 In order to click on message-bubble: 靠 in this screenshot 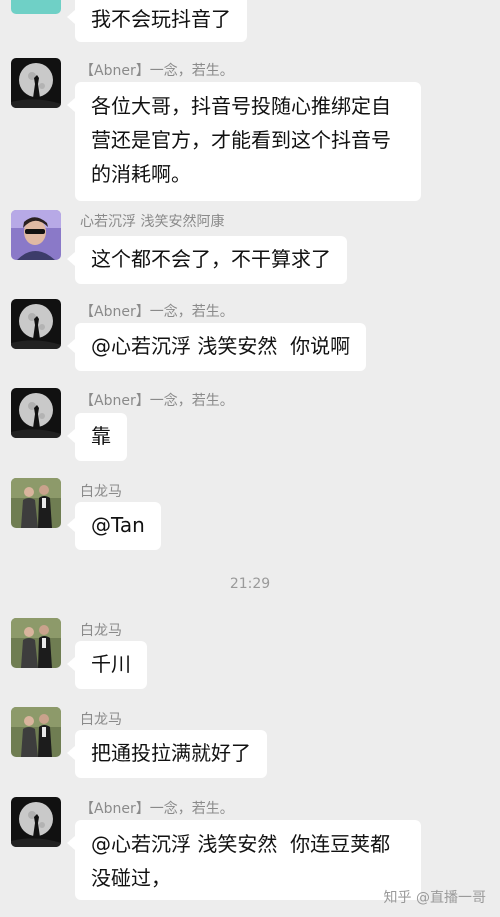, I will do `click(97, 437)`.